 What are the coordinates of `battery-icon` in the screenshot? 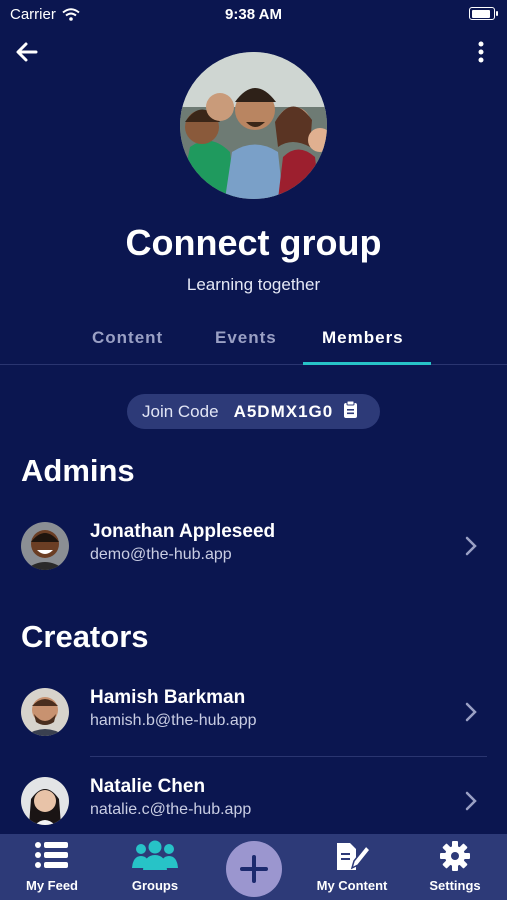 It's located at (483, 13).